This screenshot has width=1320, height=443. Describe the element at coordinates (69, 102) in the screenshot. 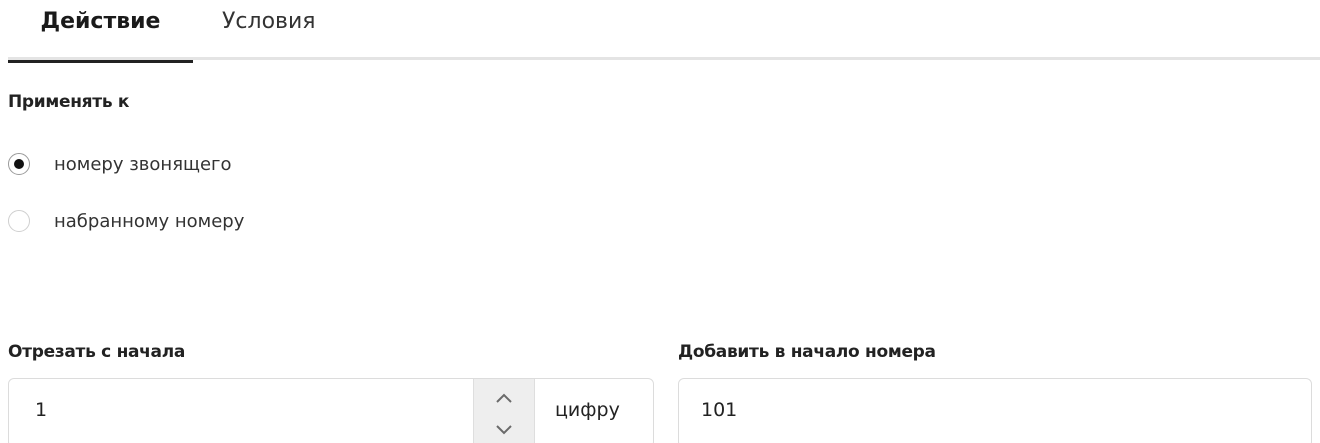

I see `apply-to-heading: Применять к` at that location.